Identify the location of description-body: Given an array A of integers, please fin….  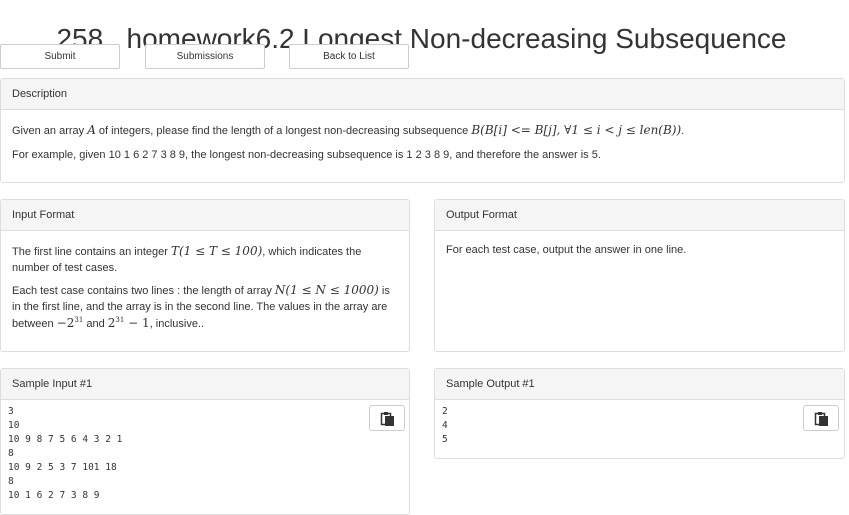
(422, 144).